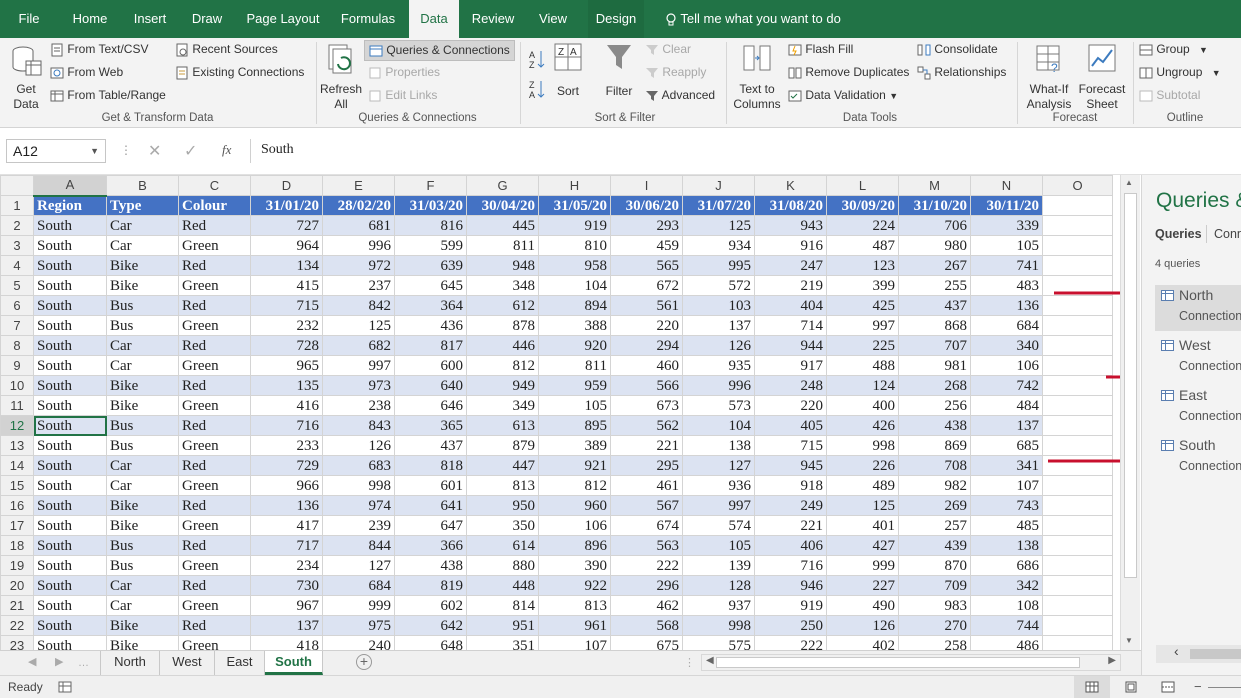 The image size is (1241, 698). Describe the element at coordinates (718, 305) in the screenshot. I see `cell: 103` at that location.